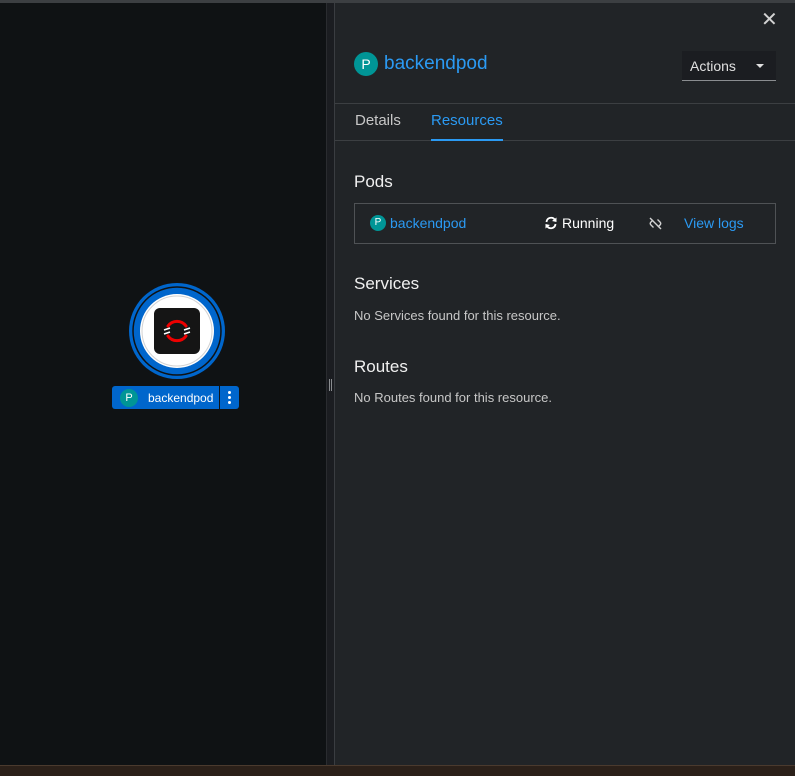  I want to click on caret-down-icon, so click(760, 65).